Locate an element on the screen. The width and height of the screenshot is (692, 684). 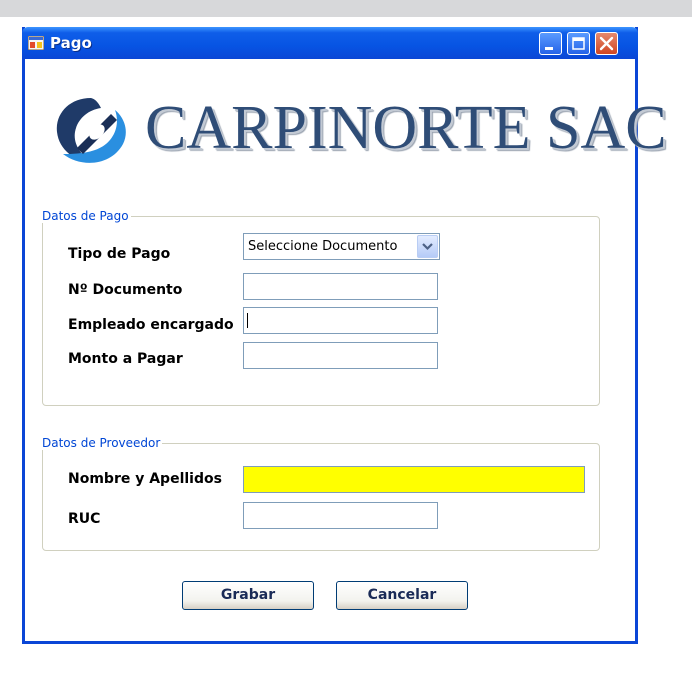
num-documento-field is located at coordinates (340, 286).